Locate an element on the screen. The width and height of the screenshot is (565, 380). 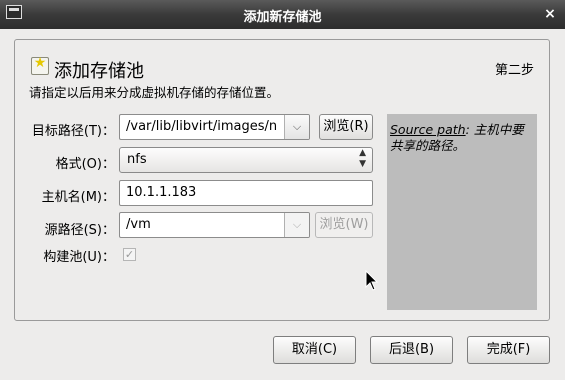
window-title: 添加新存储池 is located at coordinates (282, 17).